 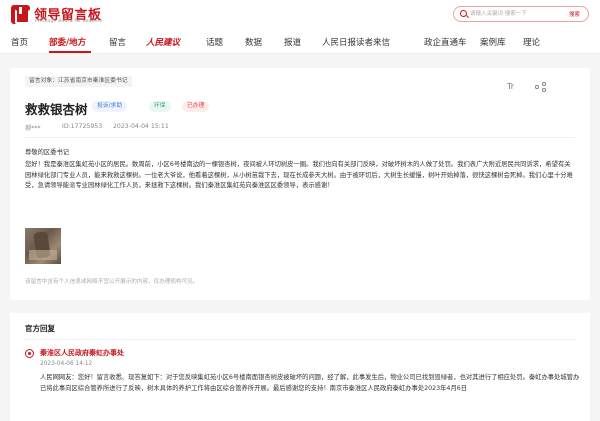 I want to click on breadcrumb: 留言对象：江苏省南京市秦淮区委书记, so click(x=78, y=81).